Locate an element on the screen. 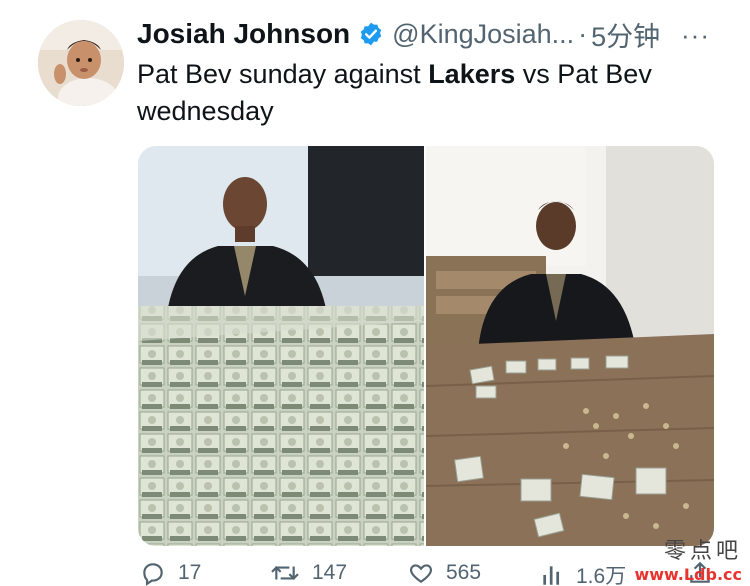  reply-icon is located at coordinates (153, 574).